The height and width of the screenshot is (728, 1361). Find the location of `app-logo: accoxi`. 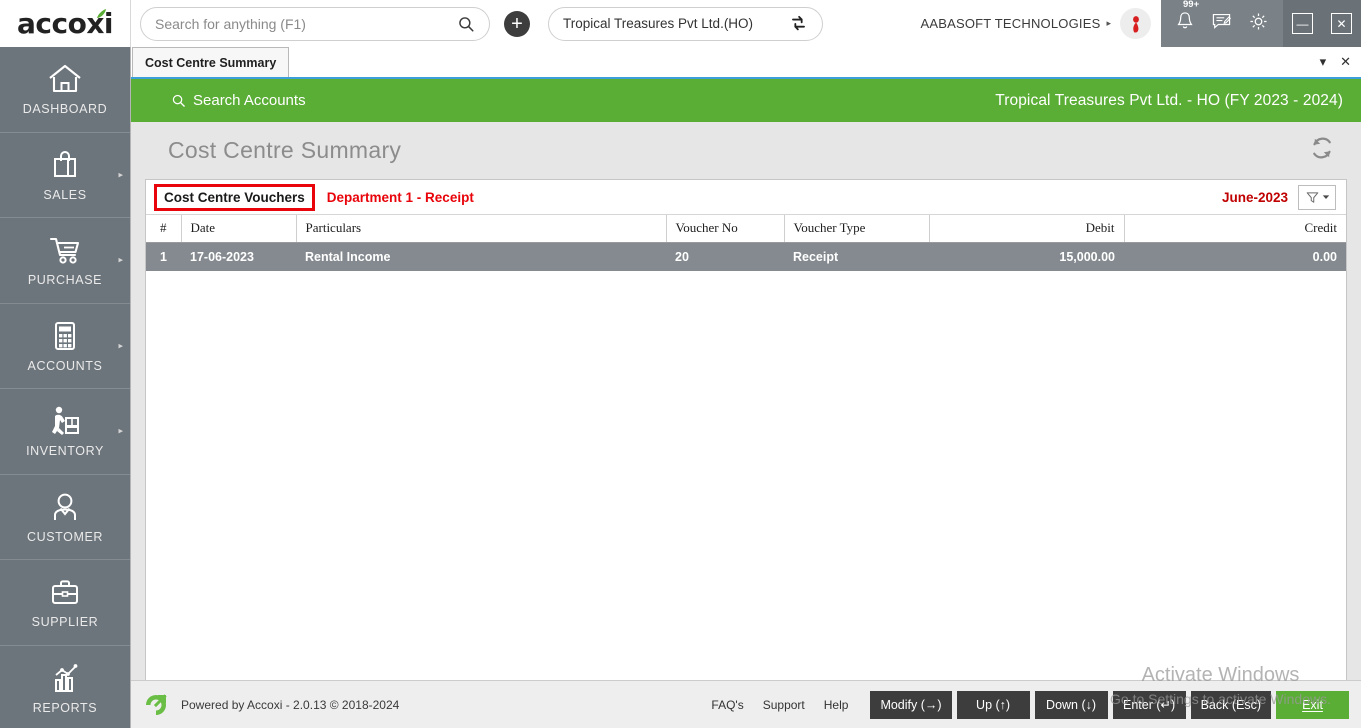

app-logo: accoxi is located at coordinates (65, 23).